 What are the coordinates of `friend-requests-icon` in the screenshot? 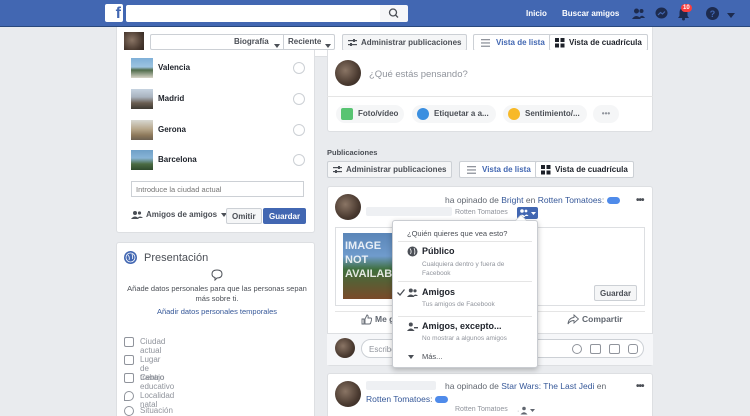 It's located at (638, 13).